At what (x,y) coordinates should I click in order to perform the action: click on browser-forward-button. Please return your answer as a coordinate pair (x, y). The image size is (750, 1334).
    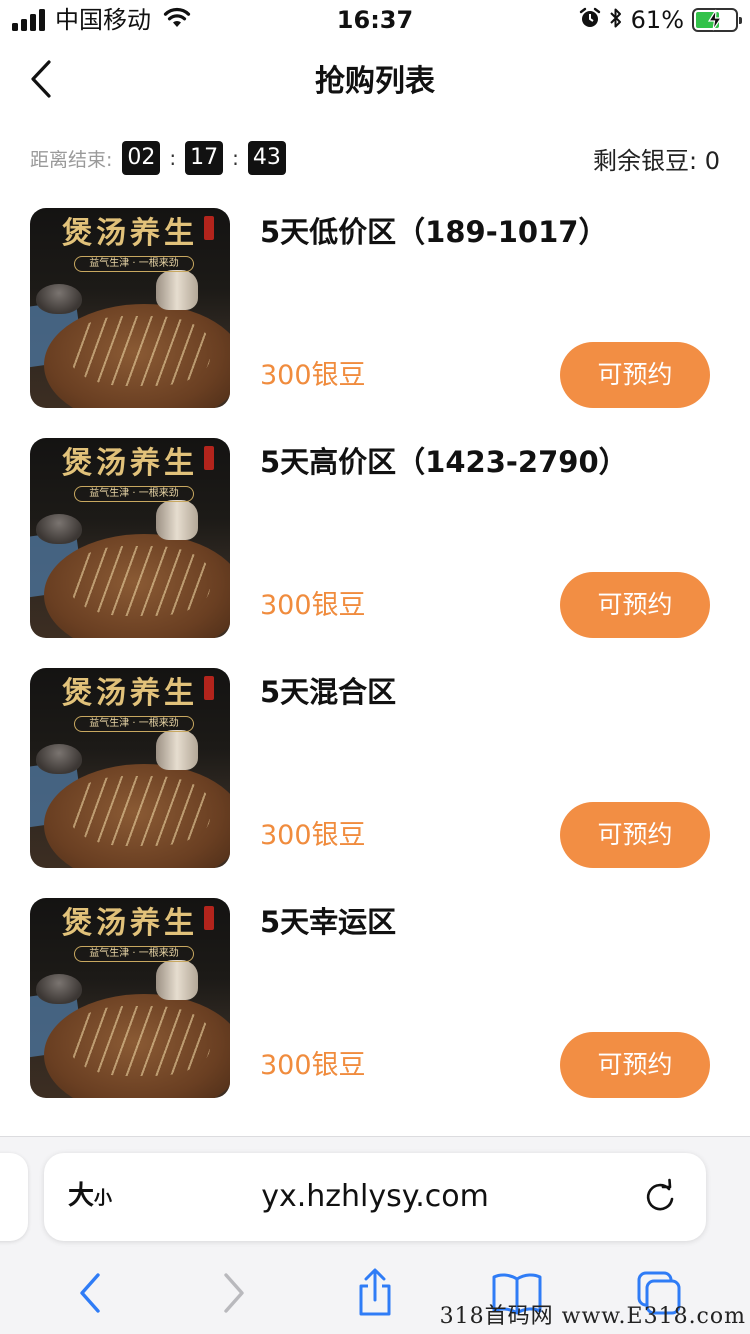
    Looking at the image, I should click on (233, 1293).